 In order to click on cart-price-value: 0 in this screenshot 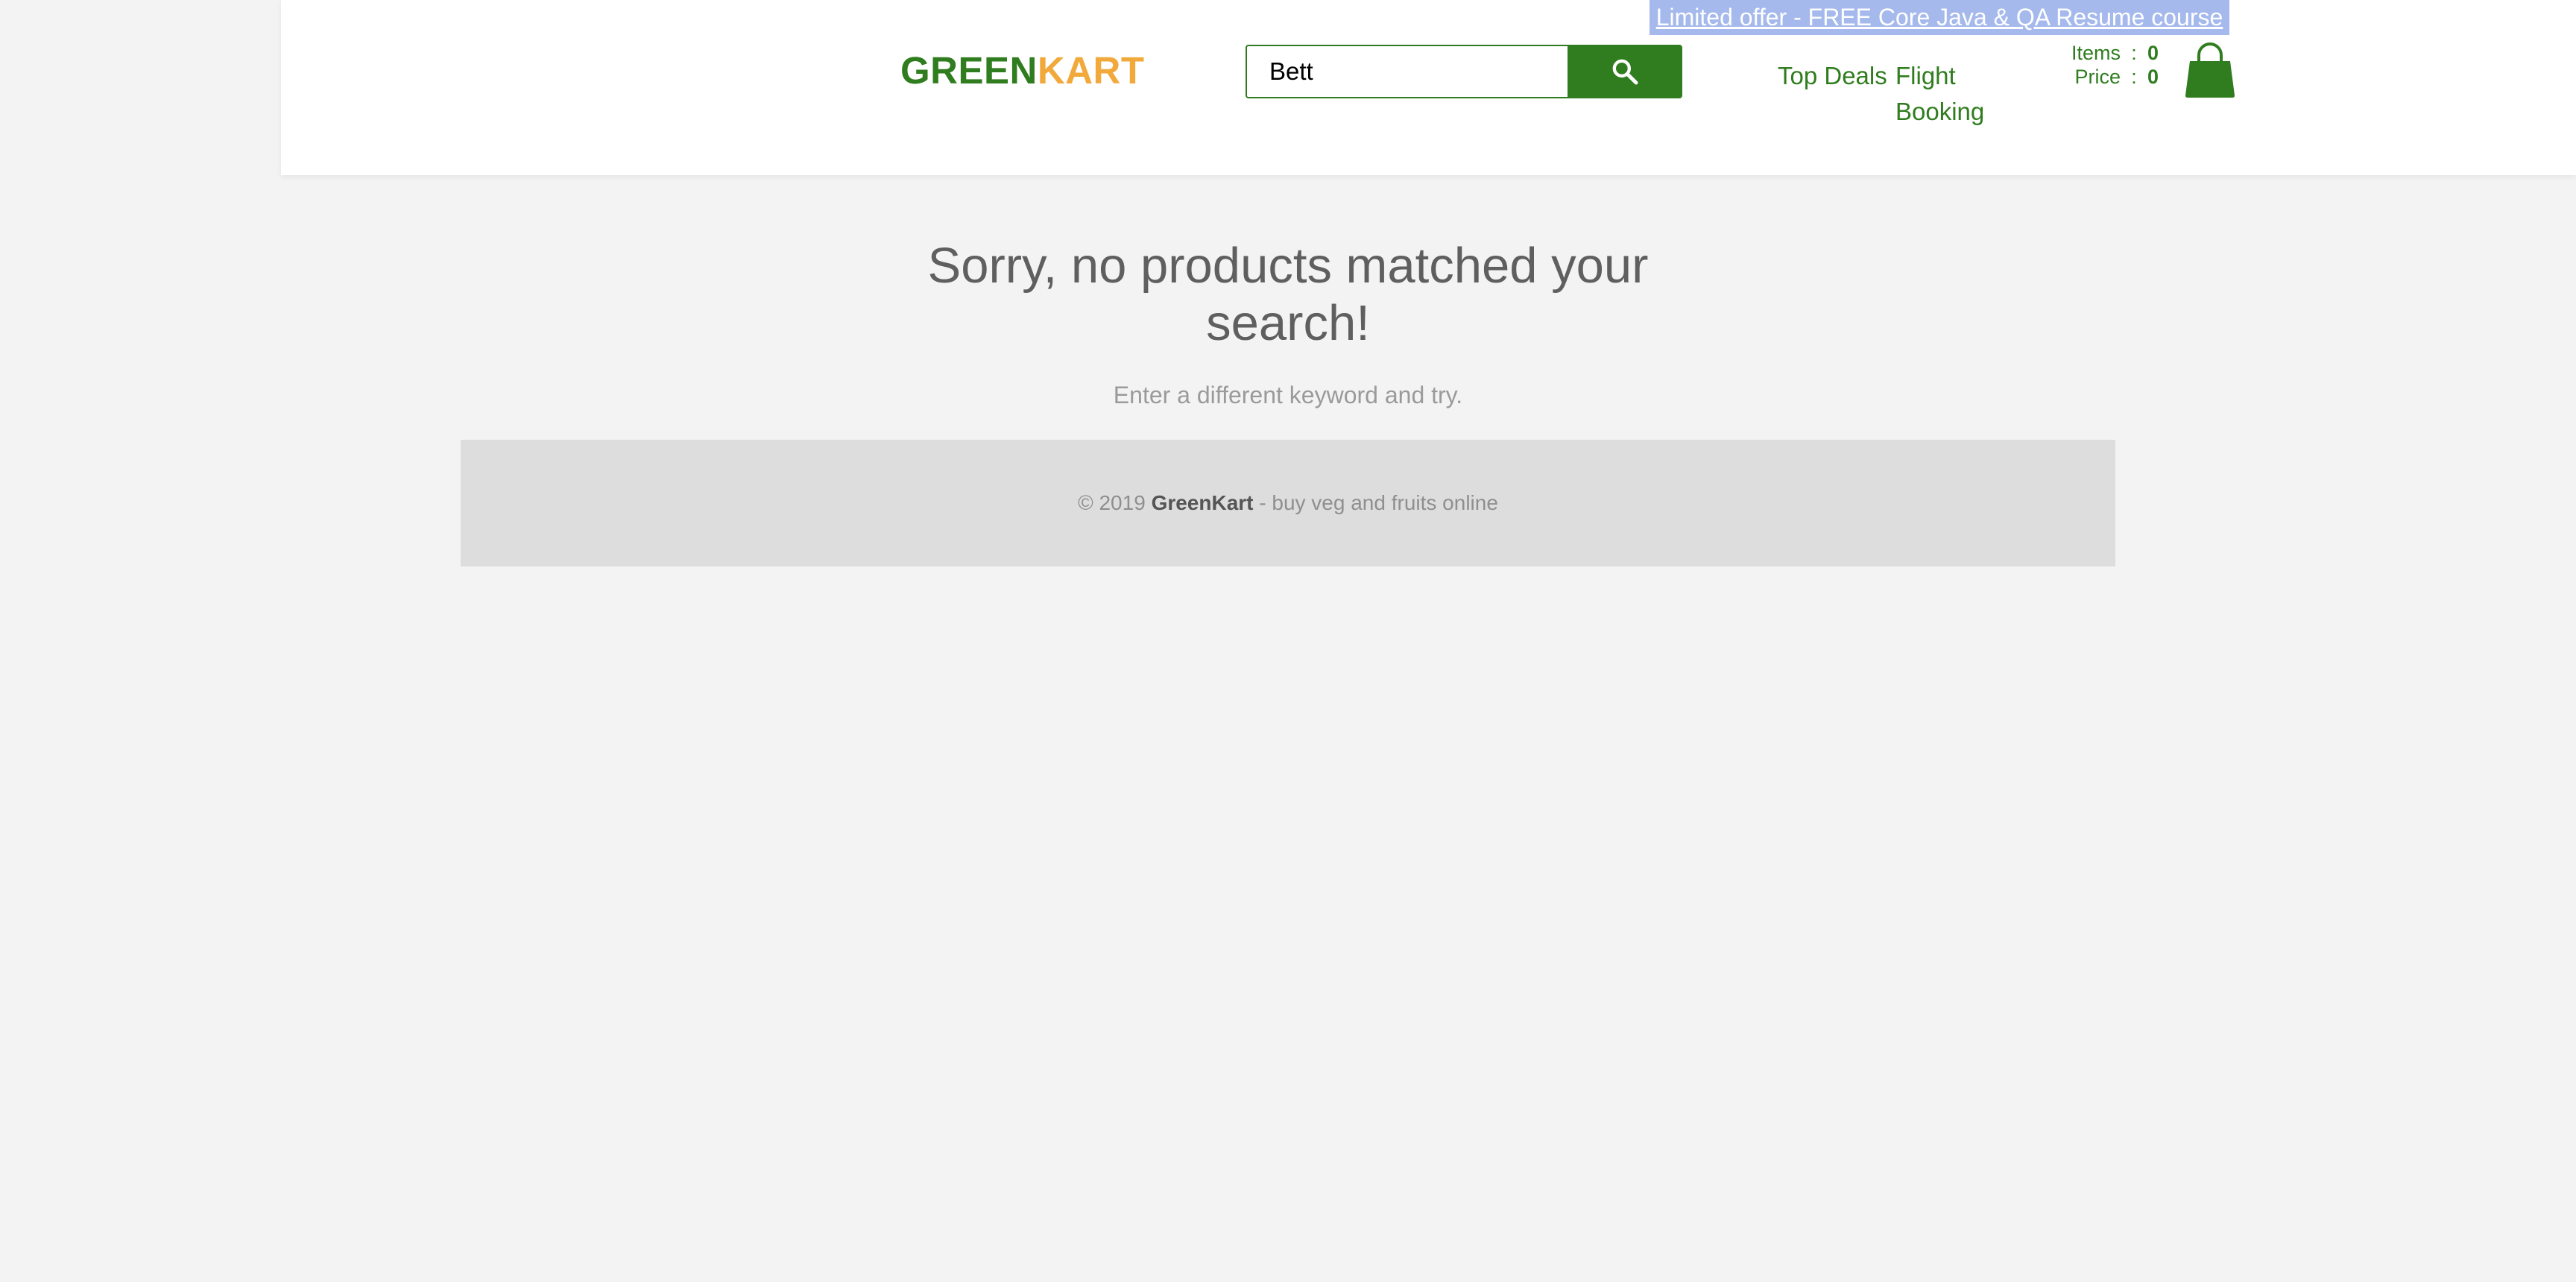, I will do `click(2153, 77)`.